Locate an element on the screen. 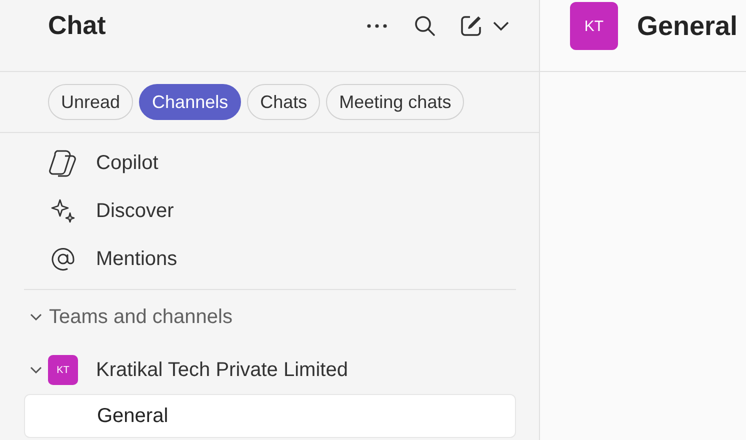 The image size is (746, 440). compose-icon is located at coordinates (471, 26).